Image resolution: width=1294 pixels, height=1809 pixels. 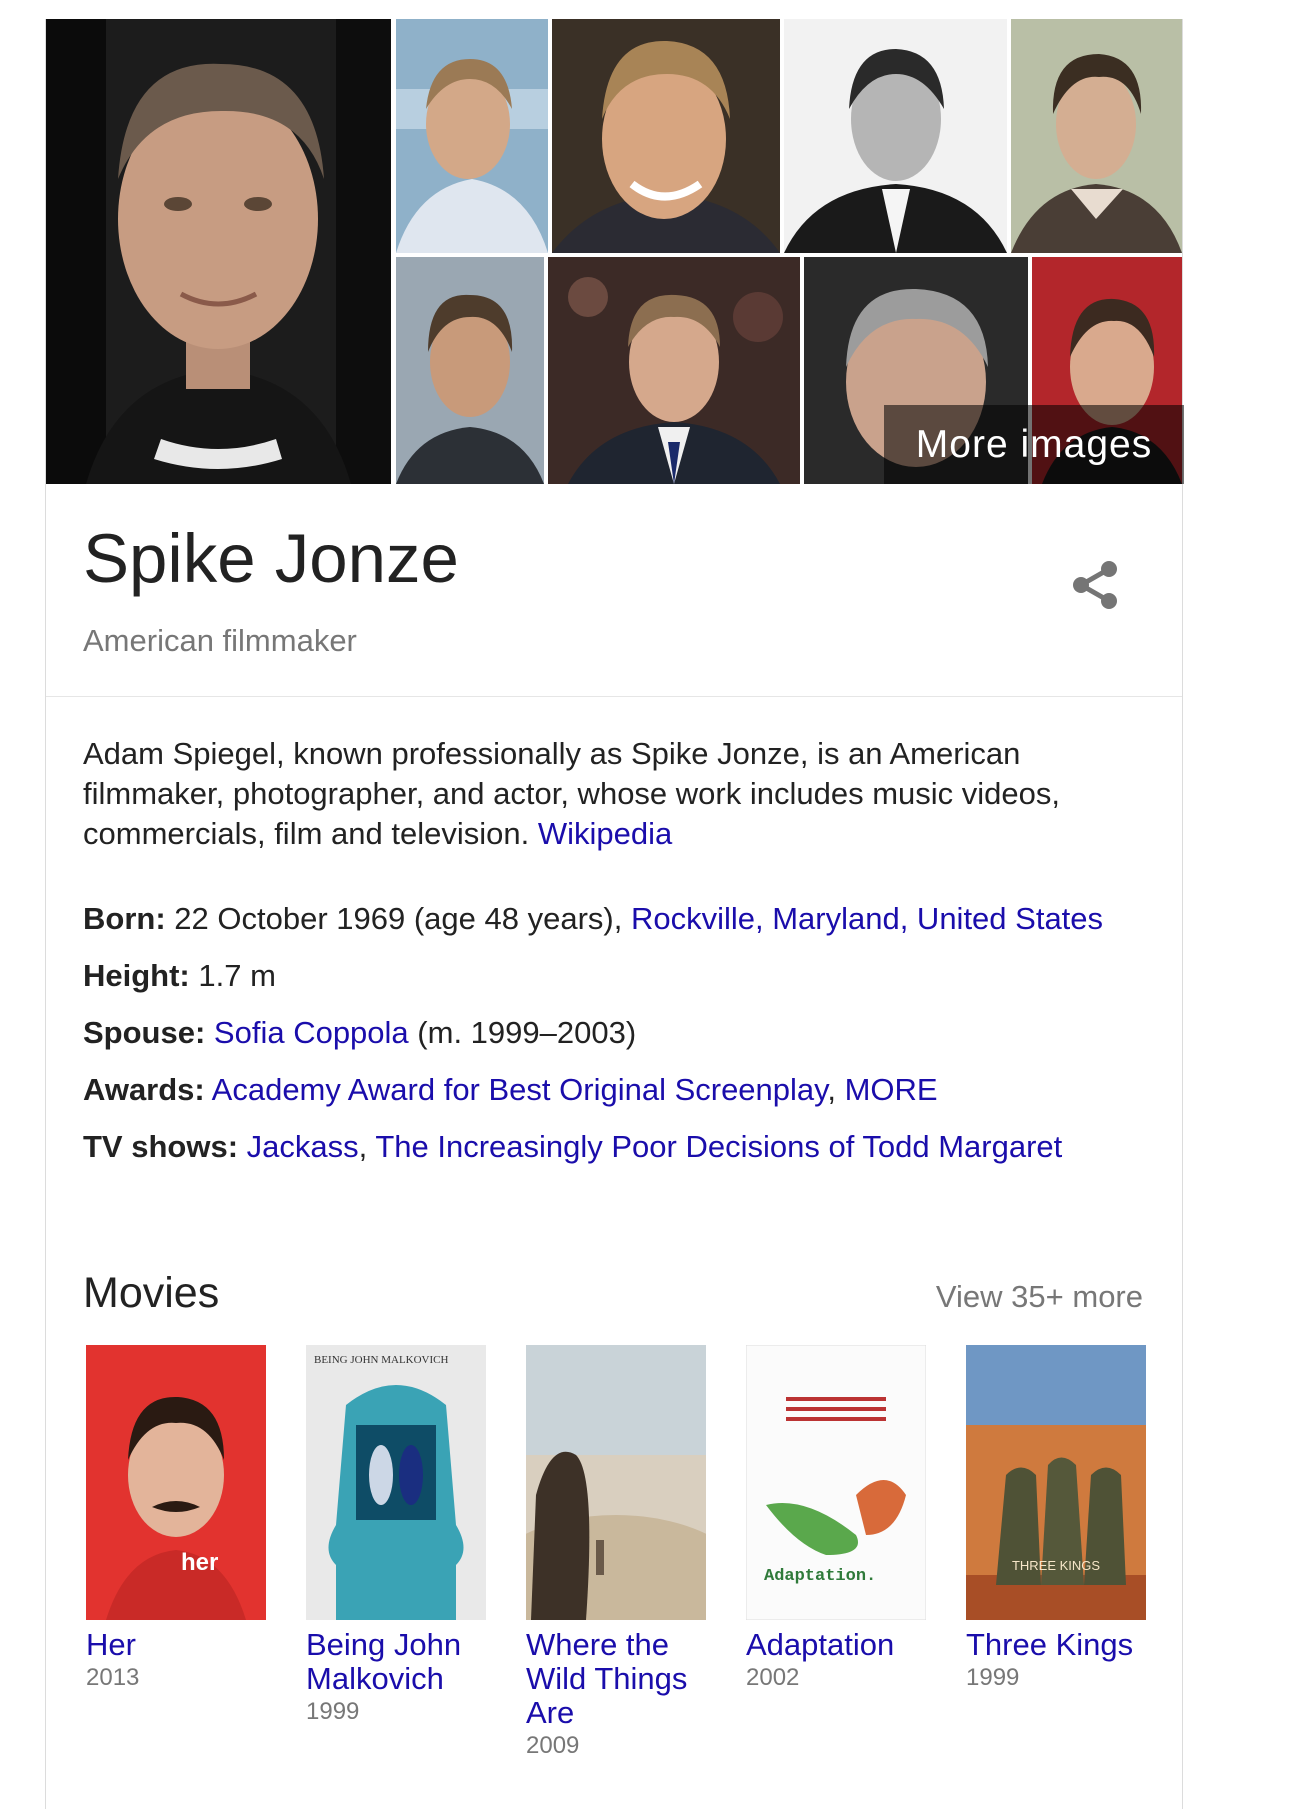 What do you see at coordinates (144, 1032) in the screenshot?
I see `fact-label-spouse: Spouse:` at bounding box center [144, 1032].